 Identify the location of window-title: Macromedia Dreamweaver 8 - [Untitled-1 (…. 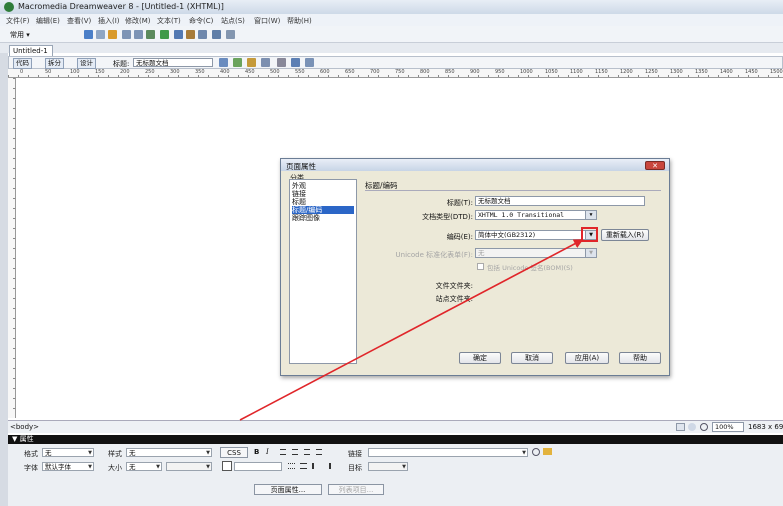
(121, 6).